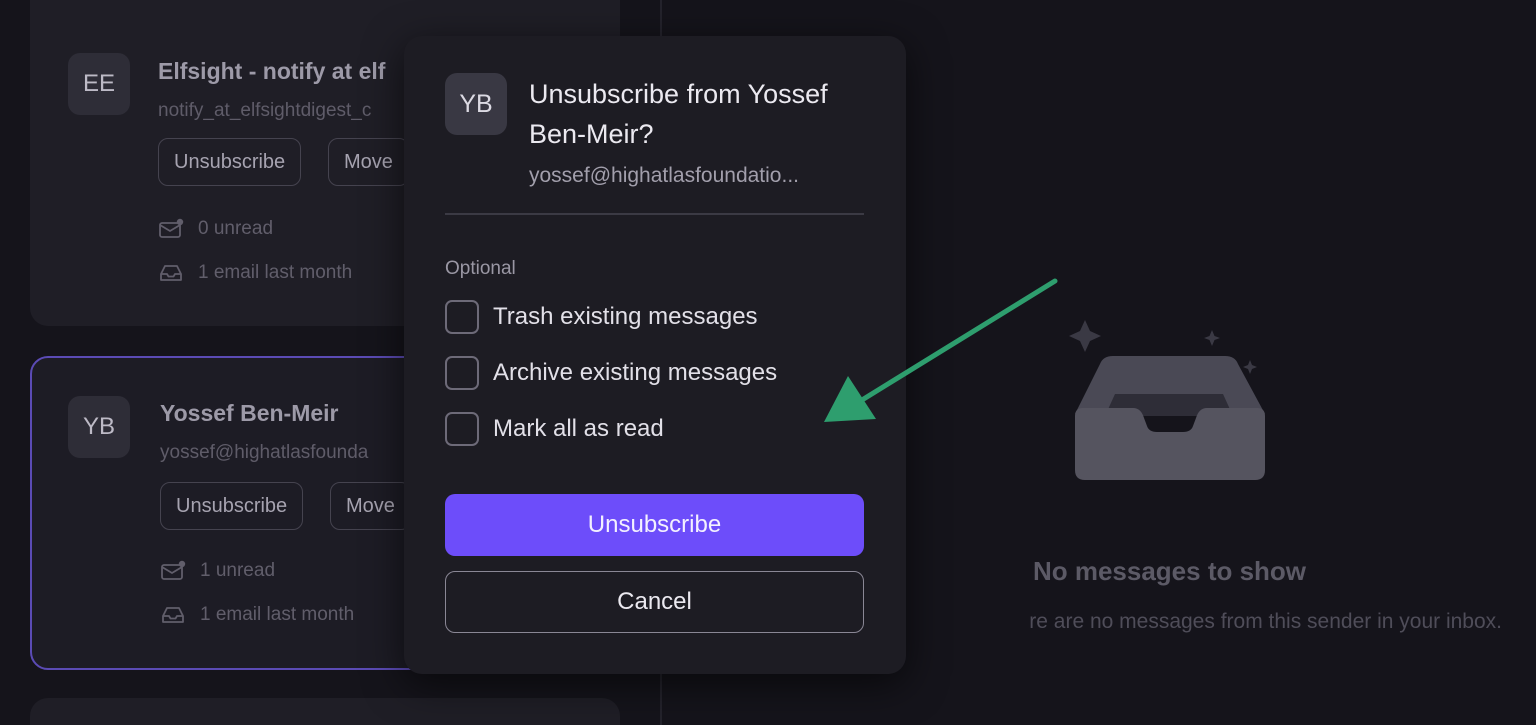 Image resolution: width=1536 pixels, height=725 pixels. What do you see at coordinates (578, 428) in the screenshot?
I see `option-label: Mark all as read` at bounding box center [578, 428].